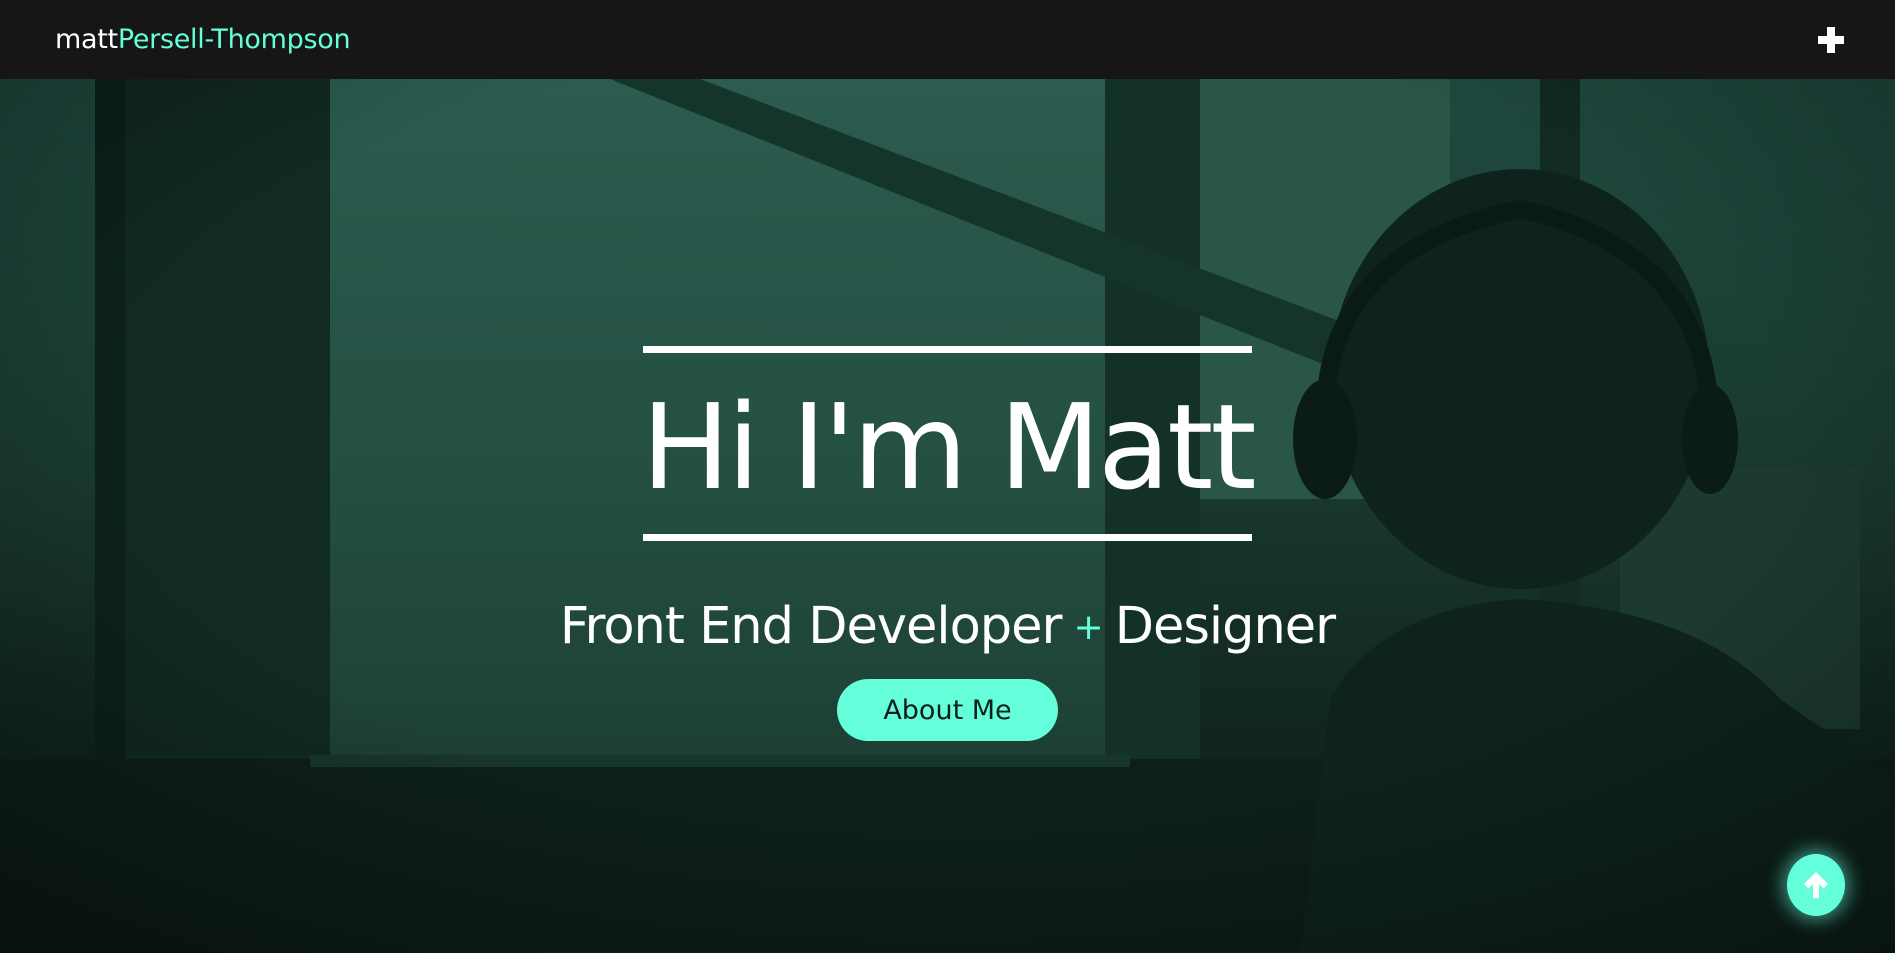  I want to click on logo-last-name: Persell-Thompson, so click(234, 39).